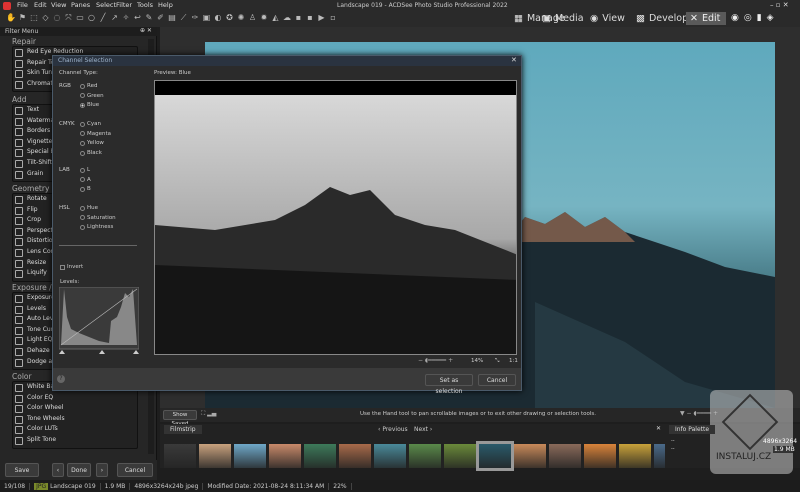 This screenshot has height=492, width=800. Describe the element at coordinates (513, 361) in the screenshot. I see `one-to-one-button: 1:1` at that location.